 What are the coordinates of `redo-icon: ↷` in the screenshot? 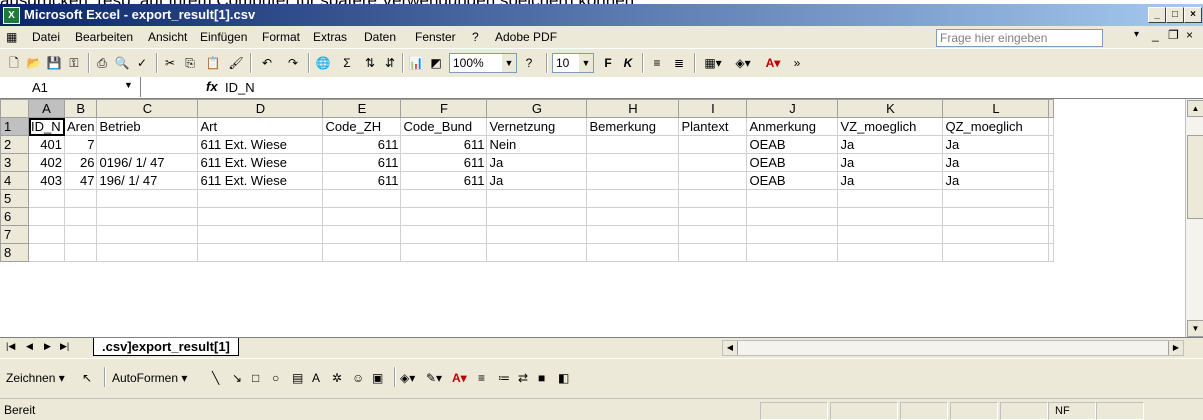 It's located at (293, 63).